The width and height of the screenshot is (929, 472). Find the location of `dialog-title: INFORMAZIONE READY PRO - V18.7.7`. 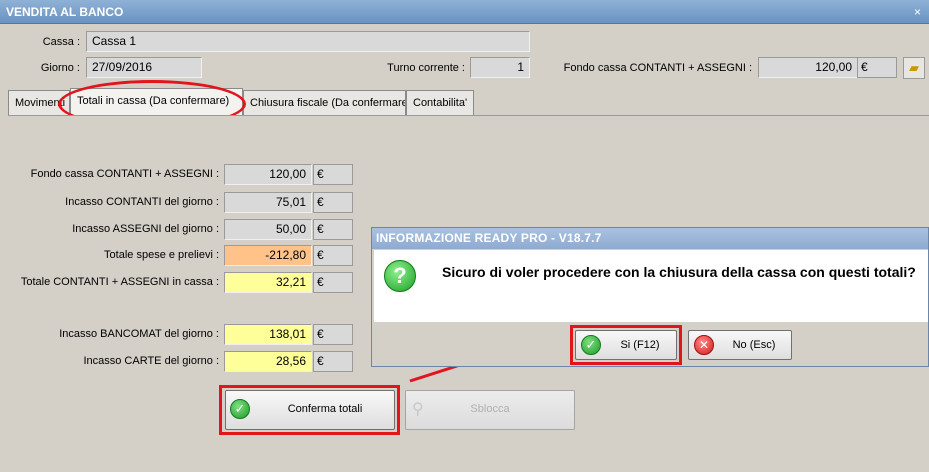

dialog-title: INFORMAZIONE READY PRO - V18.7.7 is located at coordinates (650, 238).